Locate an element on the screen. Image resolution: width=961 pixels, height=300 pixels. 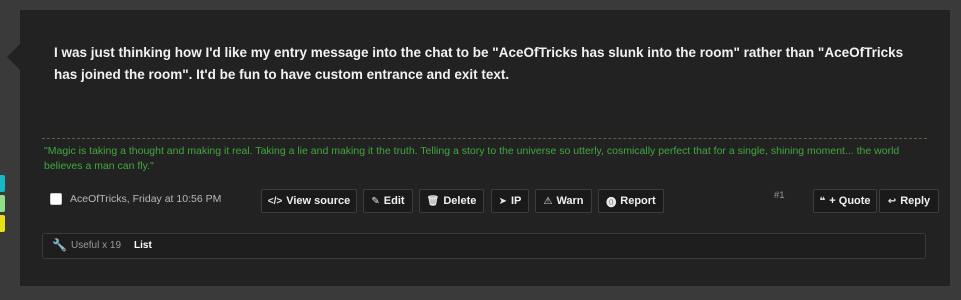
trash-icon: 🗑 is located at coordinates (433, 201).